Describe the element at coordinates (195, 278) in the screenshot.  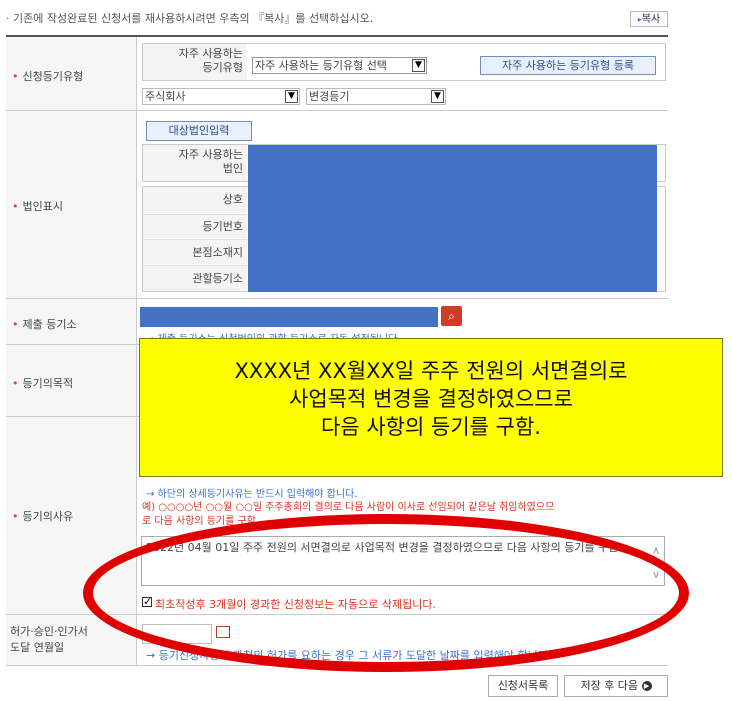
I see `jurisdiction-office-label: 관할등기소` at that location.